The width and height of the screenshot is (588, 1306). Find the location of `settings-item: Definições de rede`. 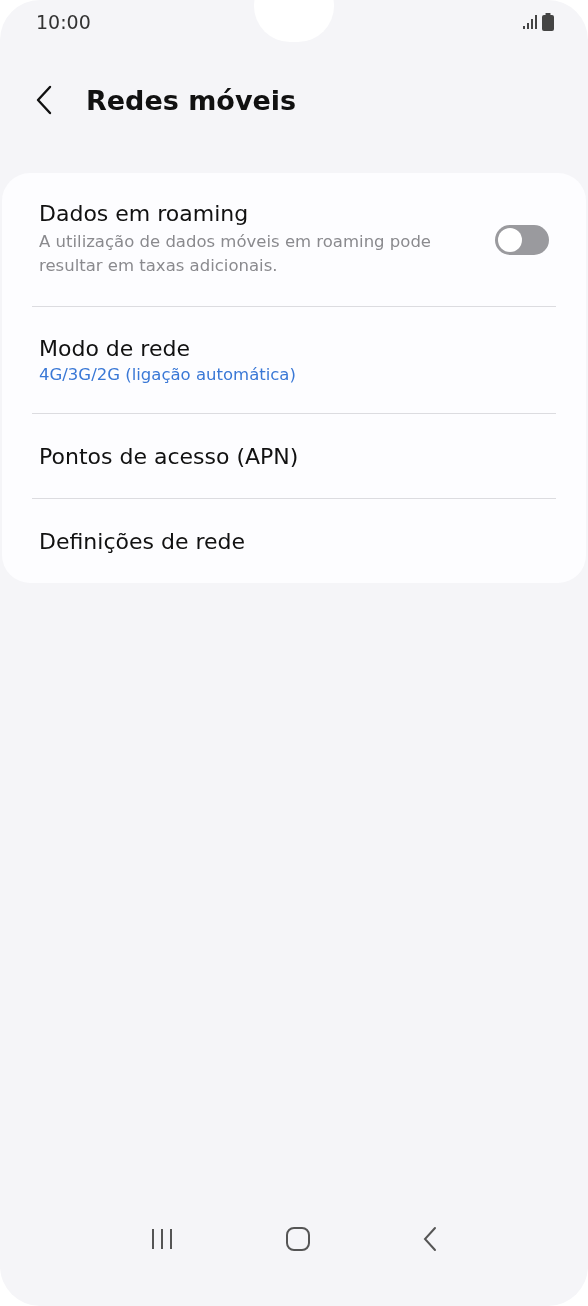

settings-item: Definições de rede is located at coordinates (294, 541).